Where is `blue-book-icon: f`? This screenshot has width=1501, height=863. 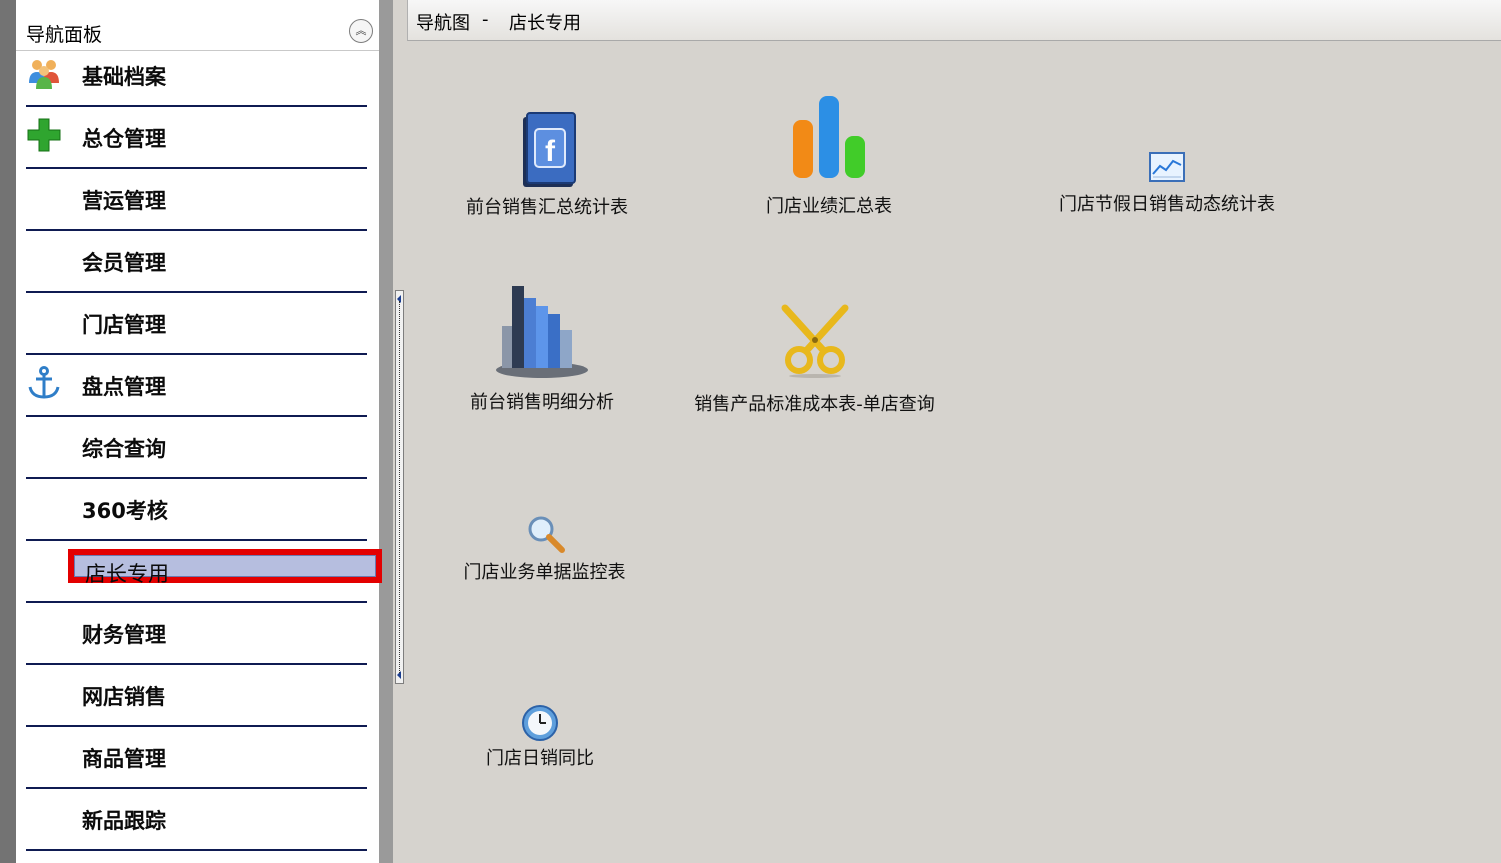
blue-book-icon: f is located at coordinates (549, 149).